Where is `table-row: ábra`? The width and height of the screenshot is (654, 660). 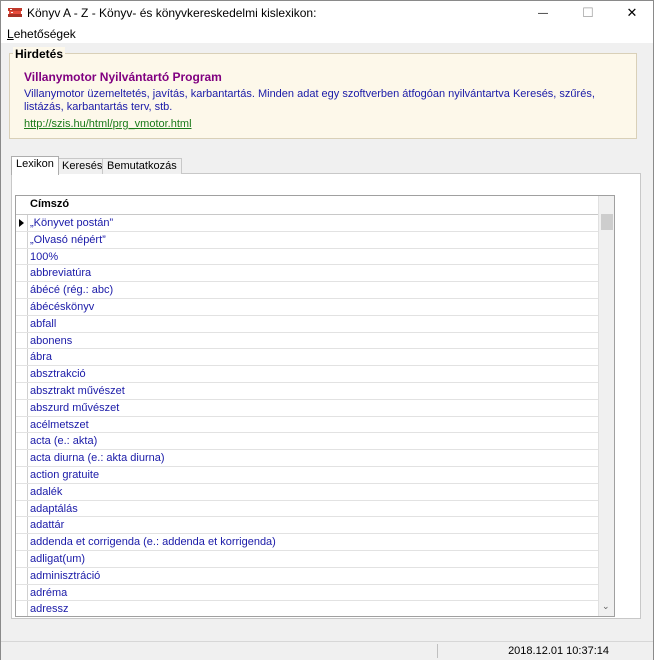
table-row: ábra is located at coordinates (307, 358).